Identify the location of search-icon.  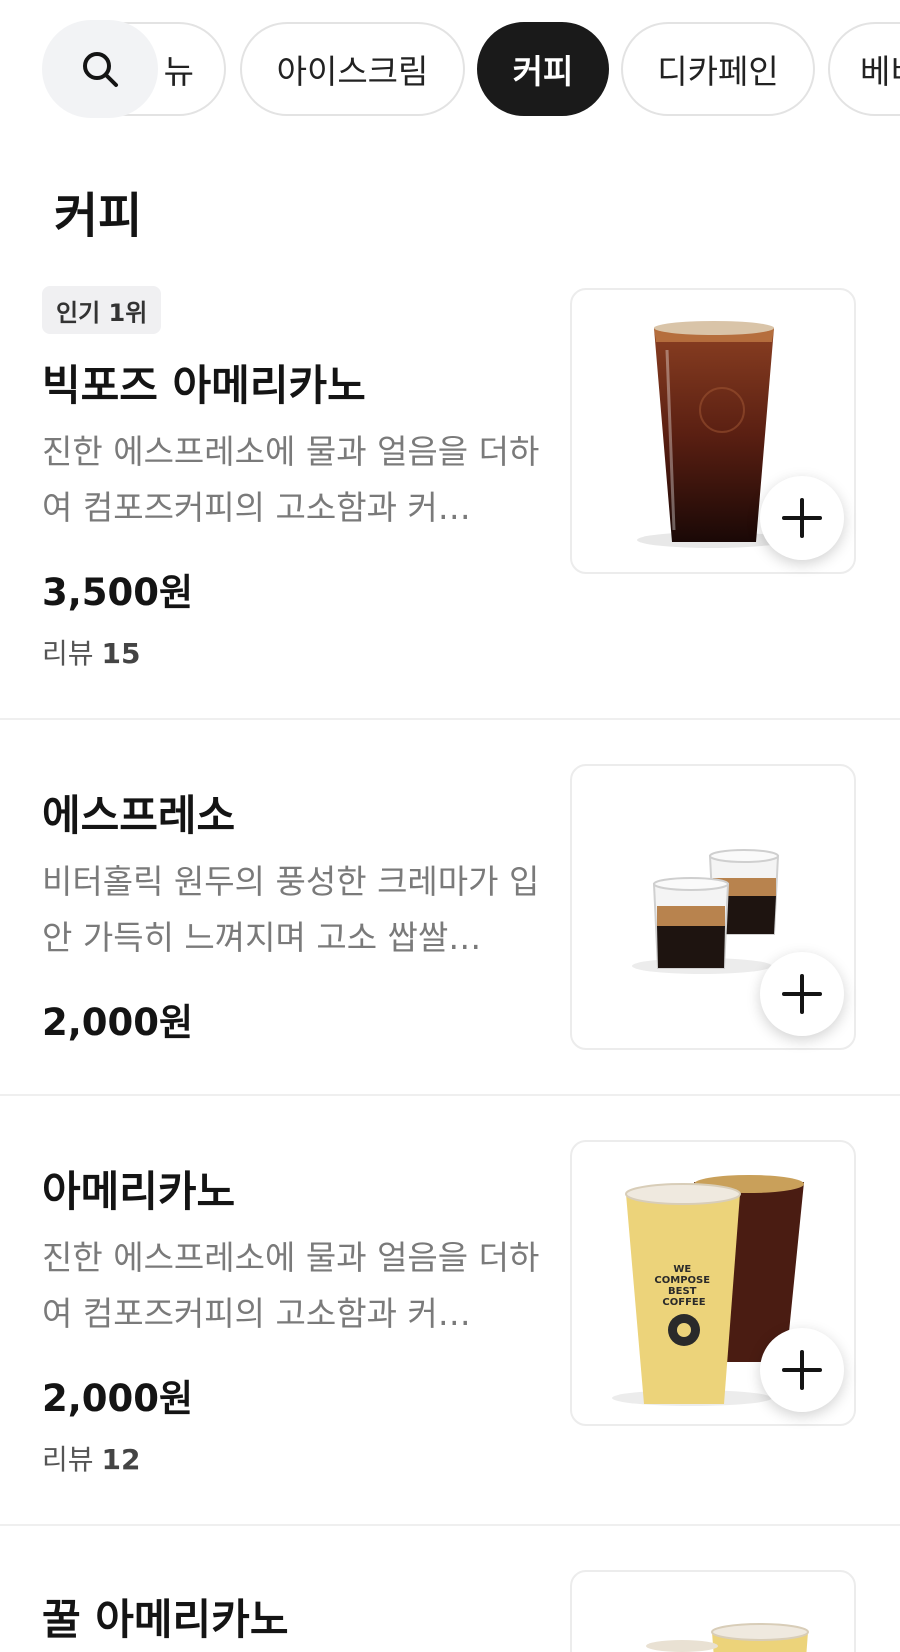
(100, 69).